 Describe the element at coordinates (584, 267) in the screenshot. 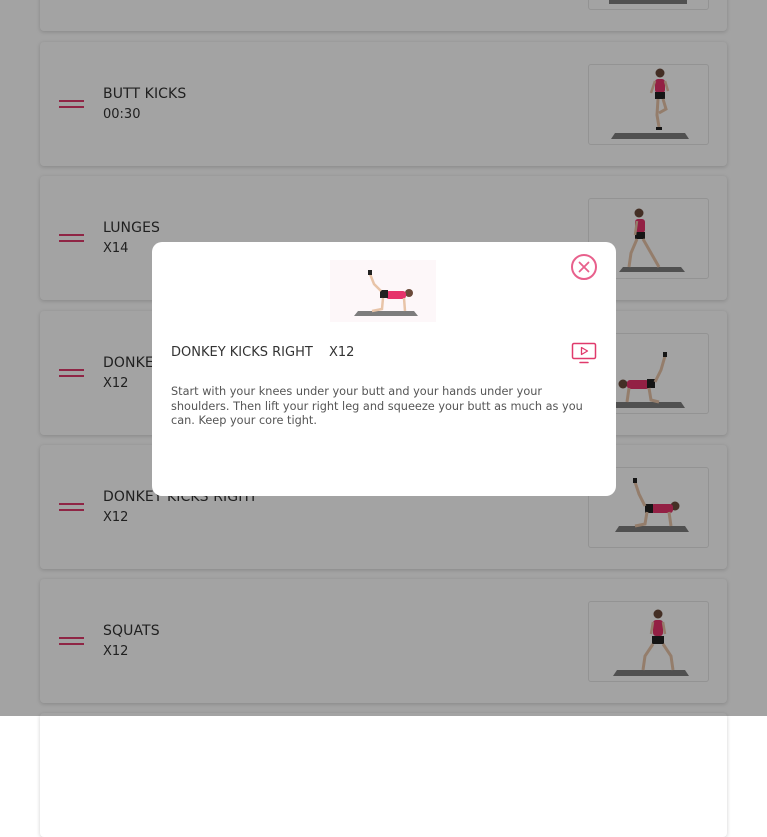

I see `close-circle-icon` at that location.